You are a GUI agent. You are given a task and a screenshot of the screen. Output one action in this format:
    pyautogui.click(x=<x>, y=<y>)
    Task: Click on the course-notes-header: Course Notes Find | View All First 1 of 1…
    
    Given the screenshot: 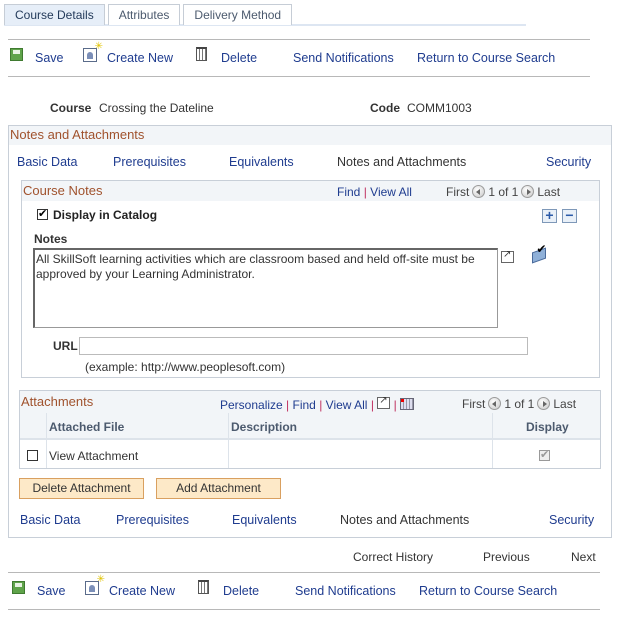 What is the action you would take?
    pyautogui.click(x=310, y=191)
    